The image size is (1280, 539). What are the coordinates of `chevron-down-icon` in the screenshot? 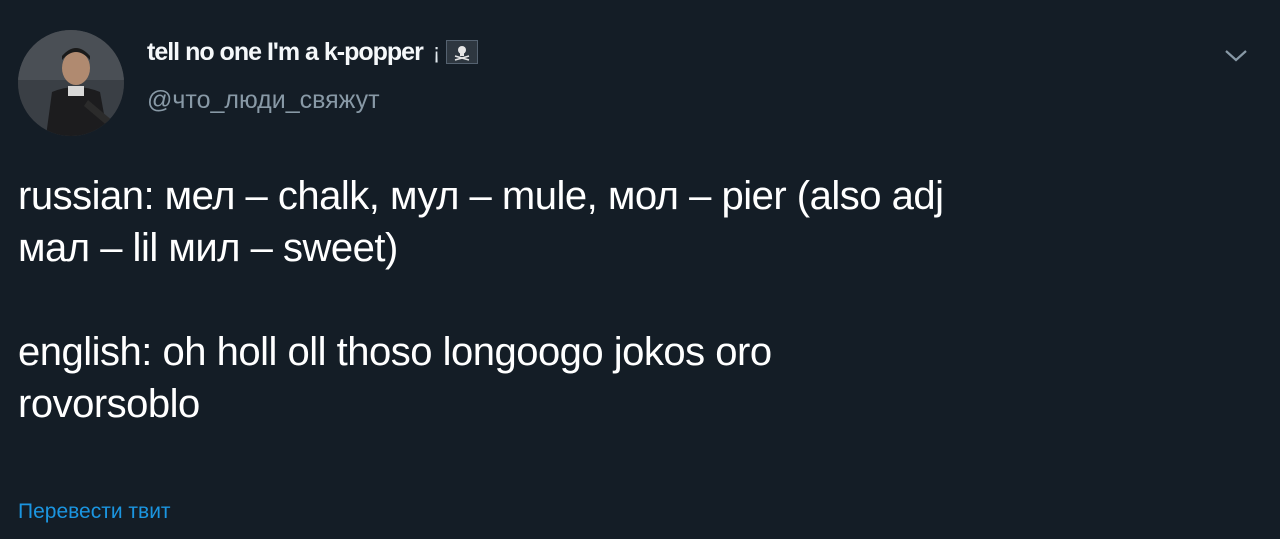 It's located at (1236, 56).